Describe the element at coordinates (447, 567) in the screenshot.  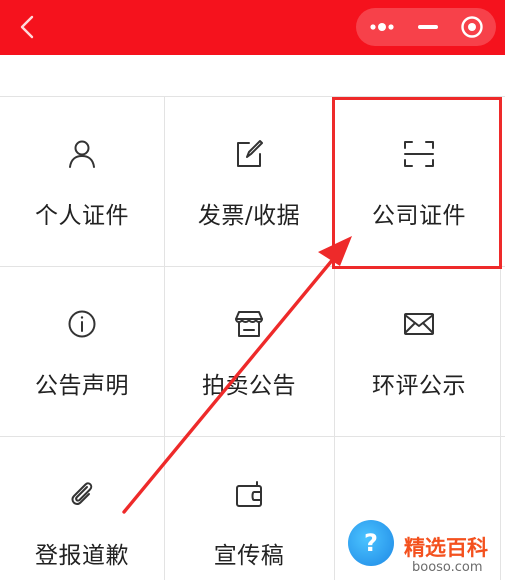
I see `watermark-url: booso.com` at that location.